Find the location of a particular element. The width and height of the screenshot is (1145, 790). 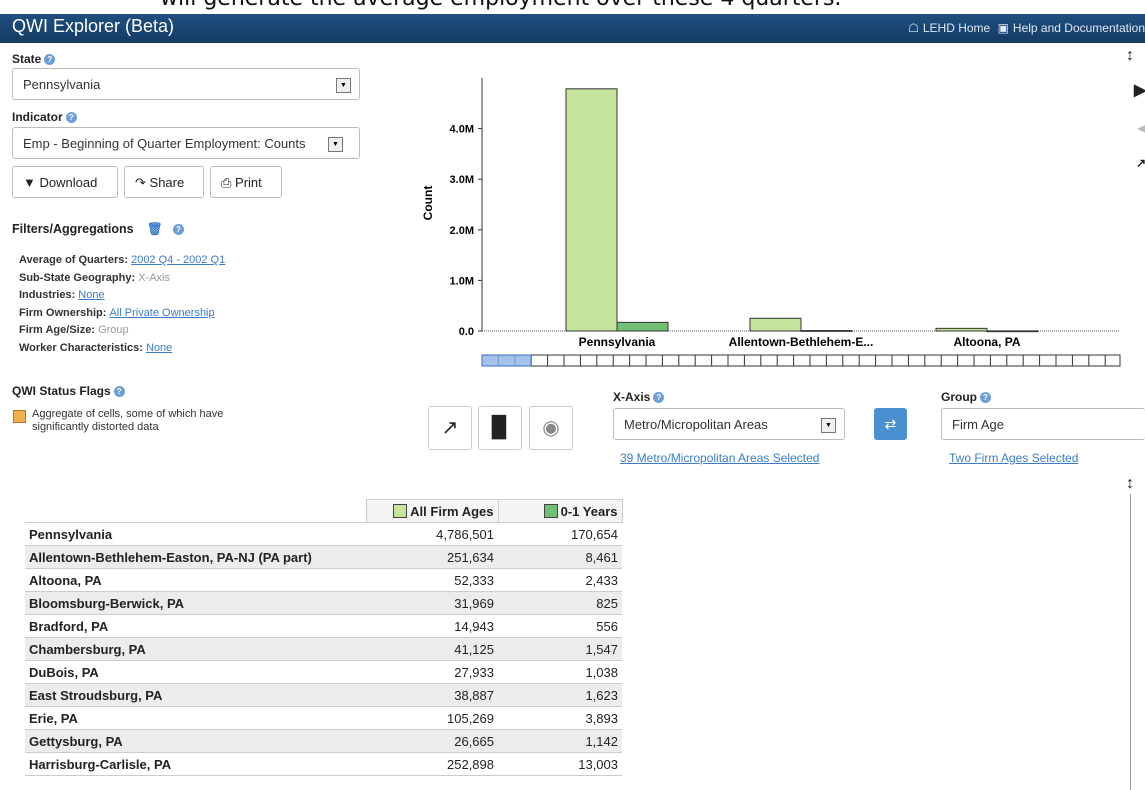

help-link: Help and Documentation is located at coordinates (1079, 28).